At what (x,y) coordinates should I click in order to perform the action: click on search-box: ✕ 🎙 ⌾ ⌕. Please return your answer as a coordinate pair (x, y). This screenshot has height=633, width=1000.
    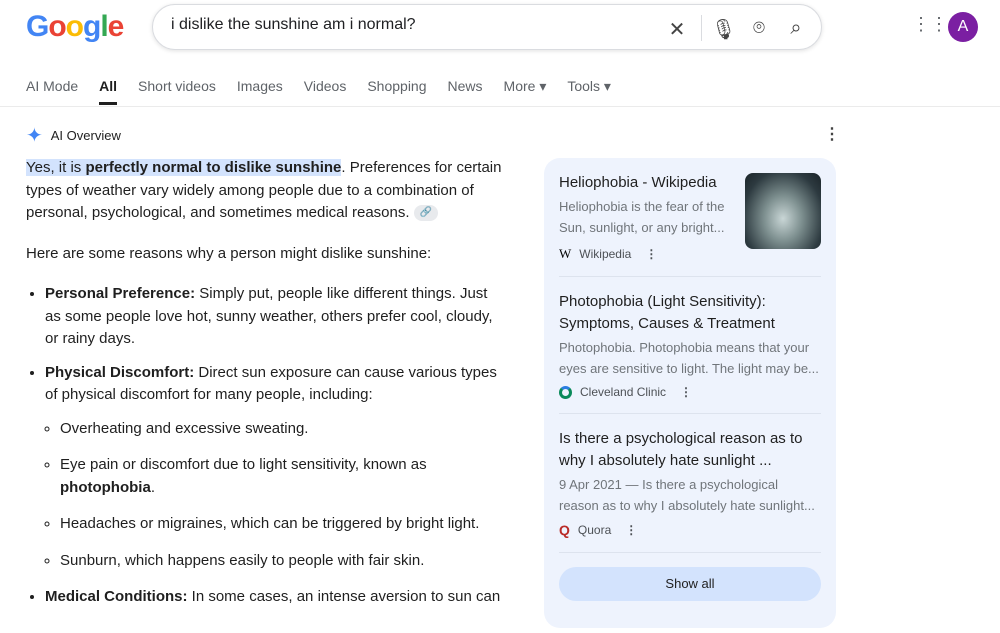
    Looking at the image, I should click on (487, 27).